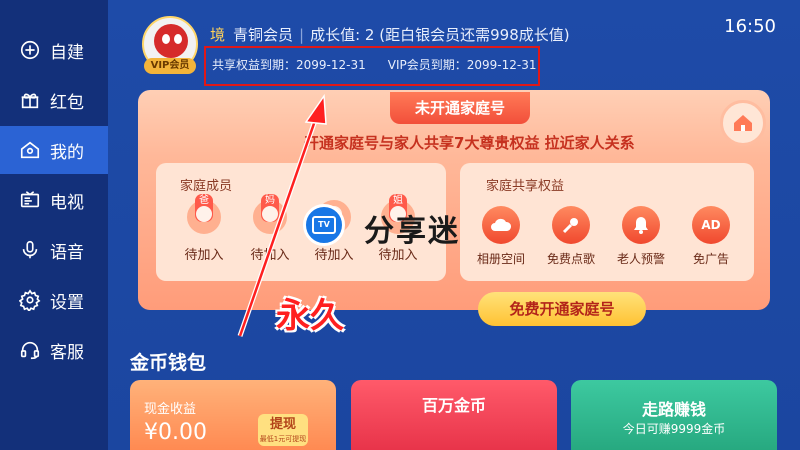 The width and height of the screenshot is (800, 450). What do you see at coordinates (171, 41) in the screenshot?
I see `spiderman-avatar-icon` at bounding box center [171, 41].